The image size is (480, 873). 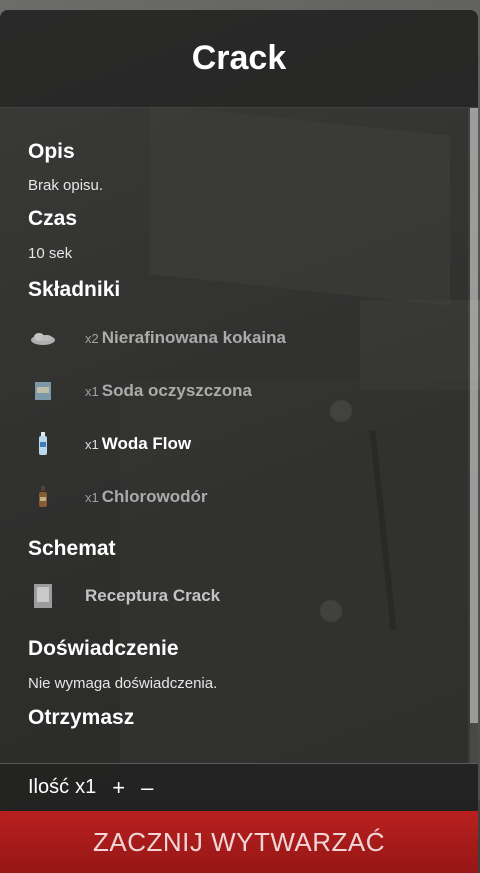 What do you see at coordinates (146, 443) in the screenshot?
I see `ingredient-name: Woda Flow` at bounding box center [146, 443].